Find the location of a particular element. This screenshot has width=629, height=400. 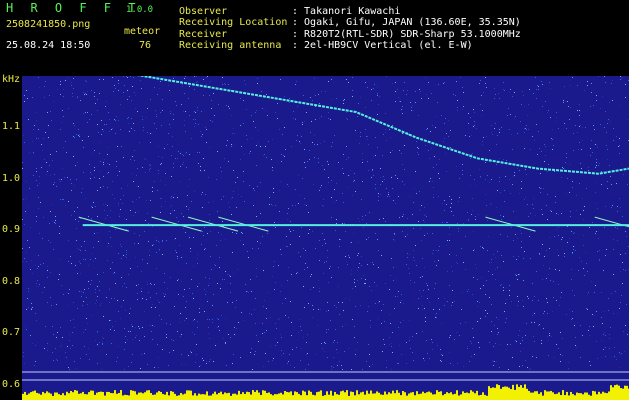

y-axis-label: kHz is located at coordinates (11, 79).